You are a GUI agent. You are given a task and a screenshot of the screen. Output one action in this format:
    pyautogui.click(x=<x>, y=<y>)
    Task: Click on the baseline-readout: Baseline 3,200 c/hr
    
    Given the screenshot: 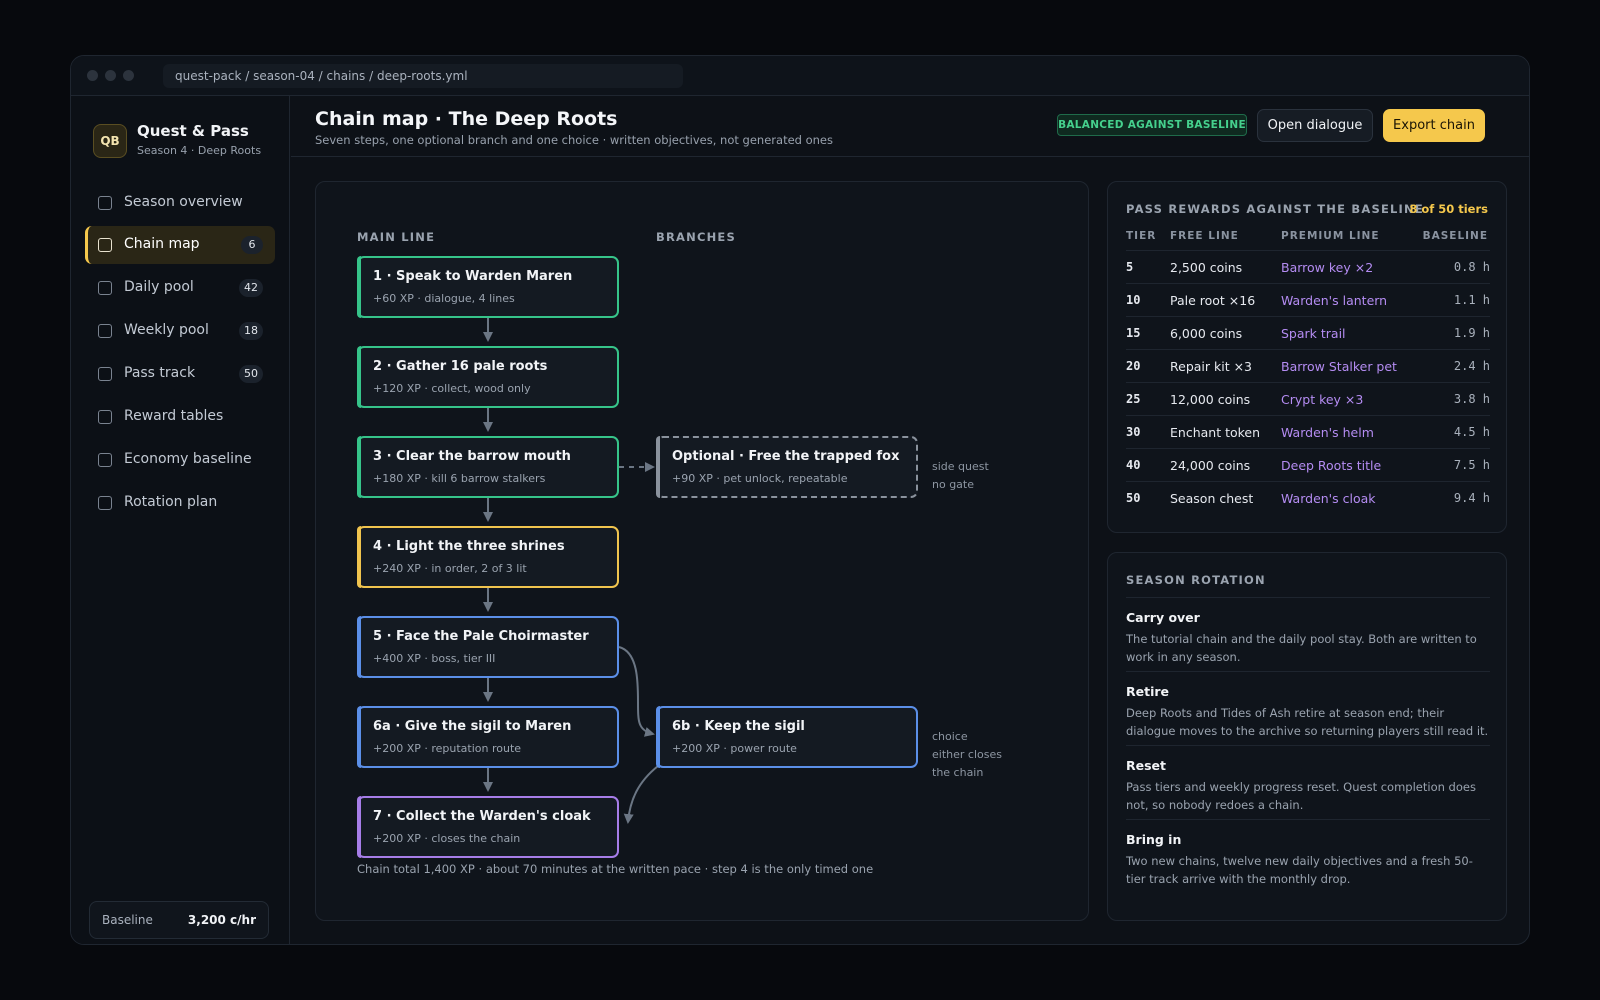 What is the action you would take?
    pyautogui.click(x=179, y=920)
    